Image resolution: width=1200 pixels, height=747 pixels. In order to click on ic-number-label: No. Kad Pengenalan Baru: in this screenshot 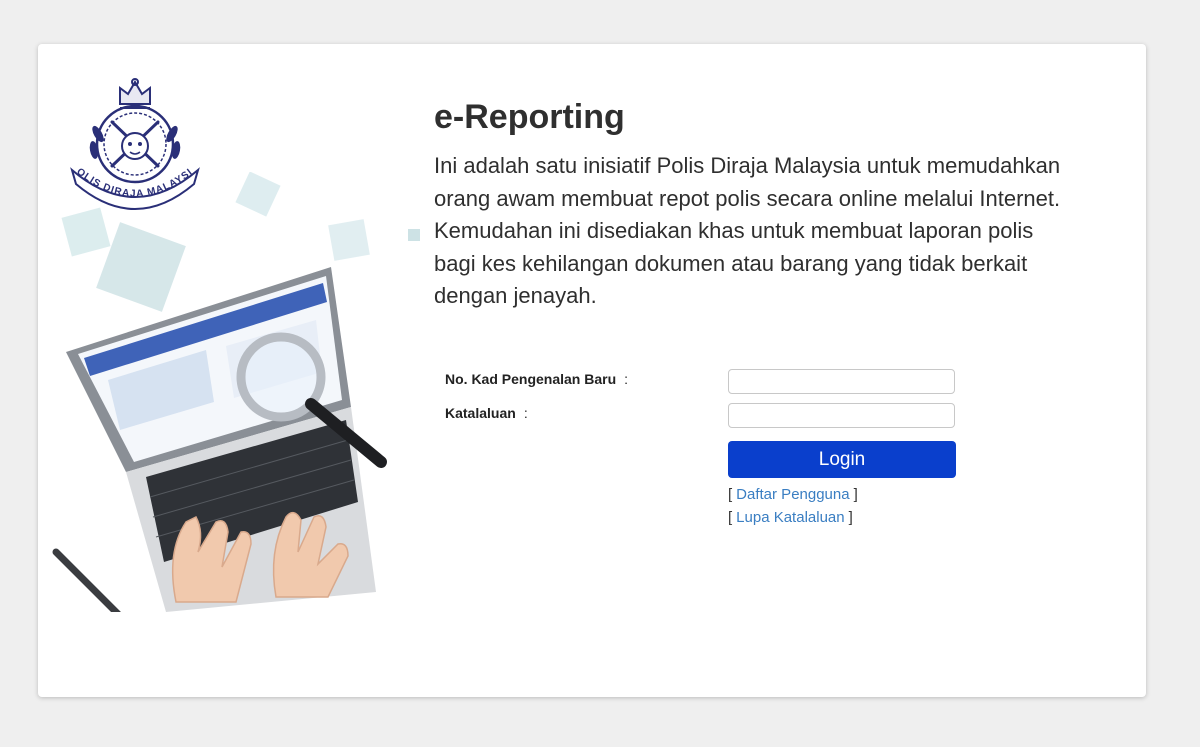, I will do `click(536, 379)`.